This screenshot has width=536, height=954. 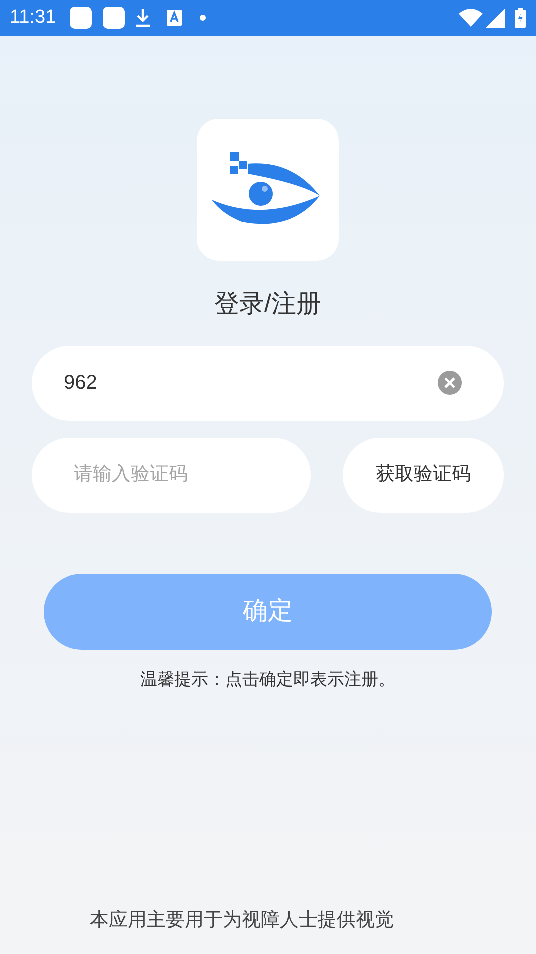 What do you see at coordinates (471, 18) in the screenshot?
I see `wifi-icon` at bounding box center [471, 18].